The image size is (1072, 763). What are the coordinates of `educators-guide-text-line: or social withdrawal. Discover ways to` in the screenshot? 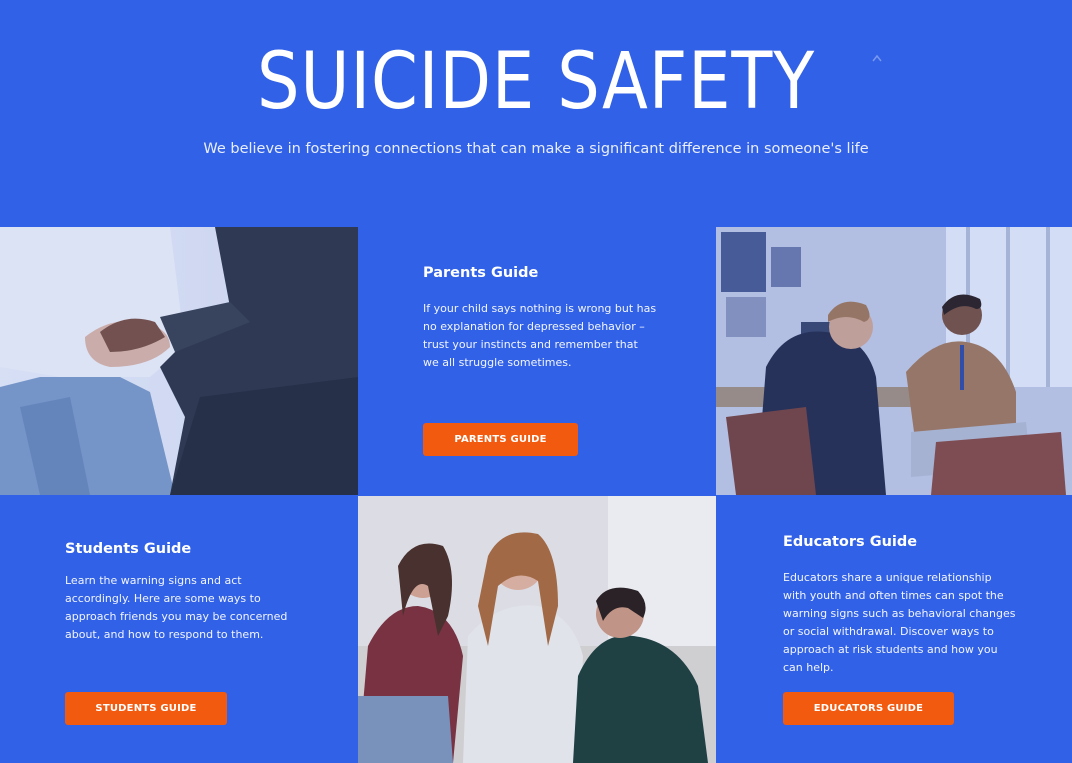 It's located at (888, 631).